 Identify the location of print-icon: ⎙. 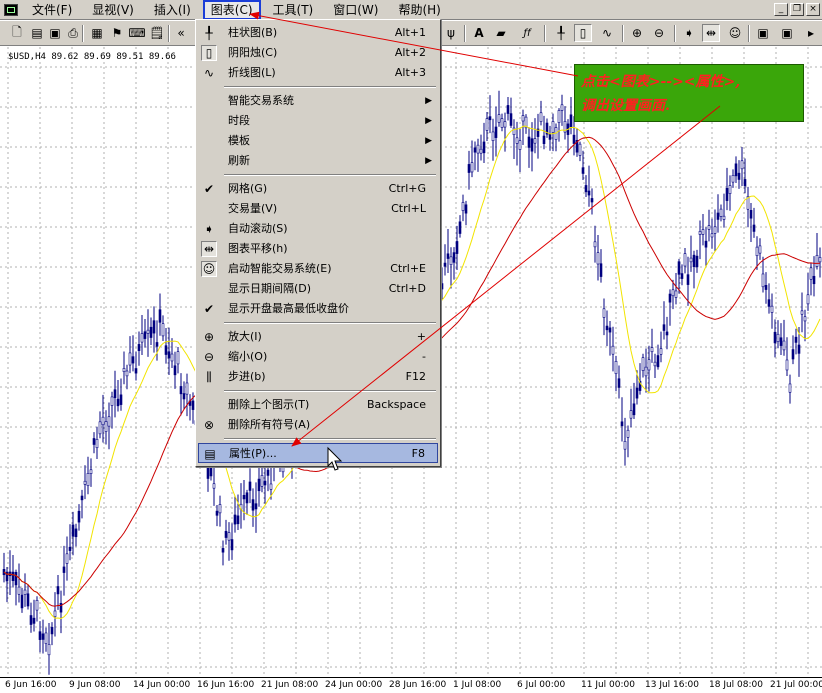
(73, 33).